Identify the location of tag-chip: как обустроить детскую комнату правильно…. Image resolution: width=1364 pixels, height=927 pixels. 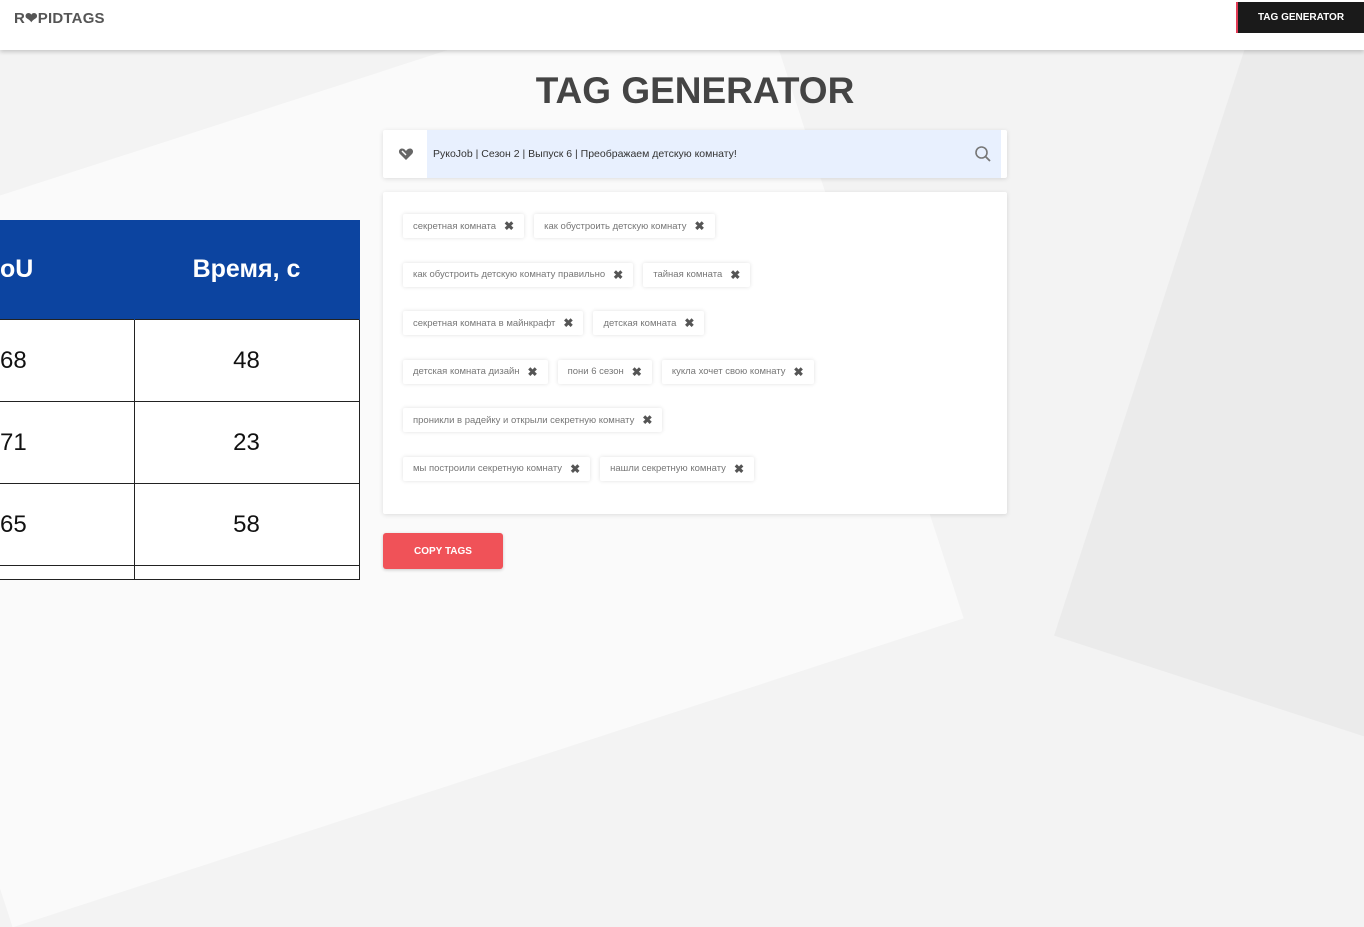
(518, 274).